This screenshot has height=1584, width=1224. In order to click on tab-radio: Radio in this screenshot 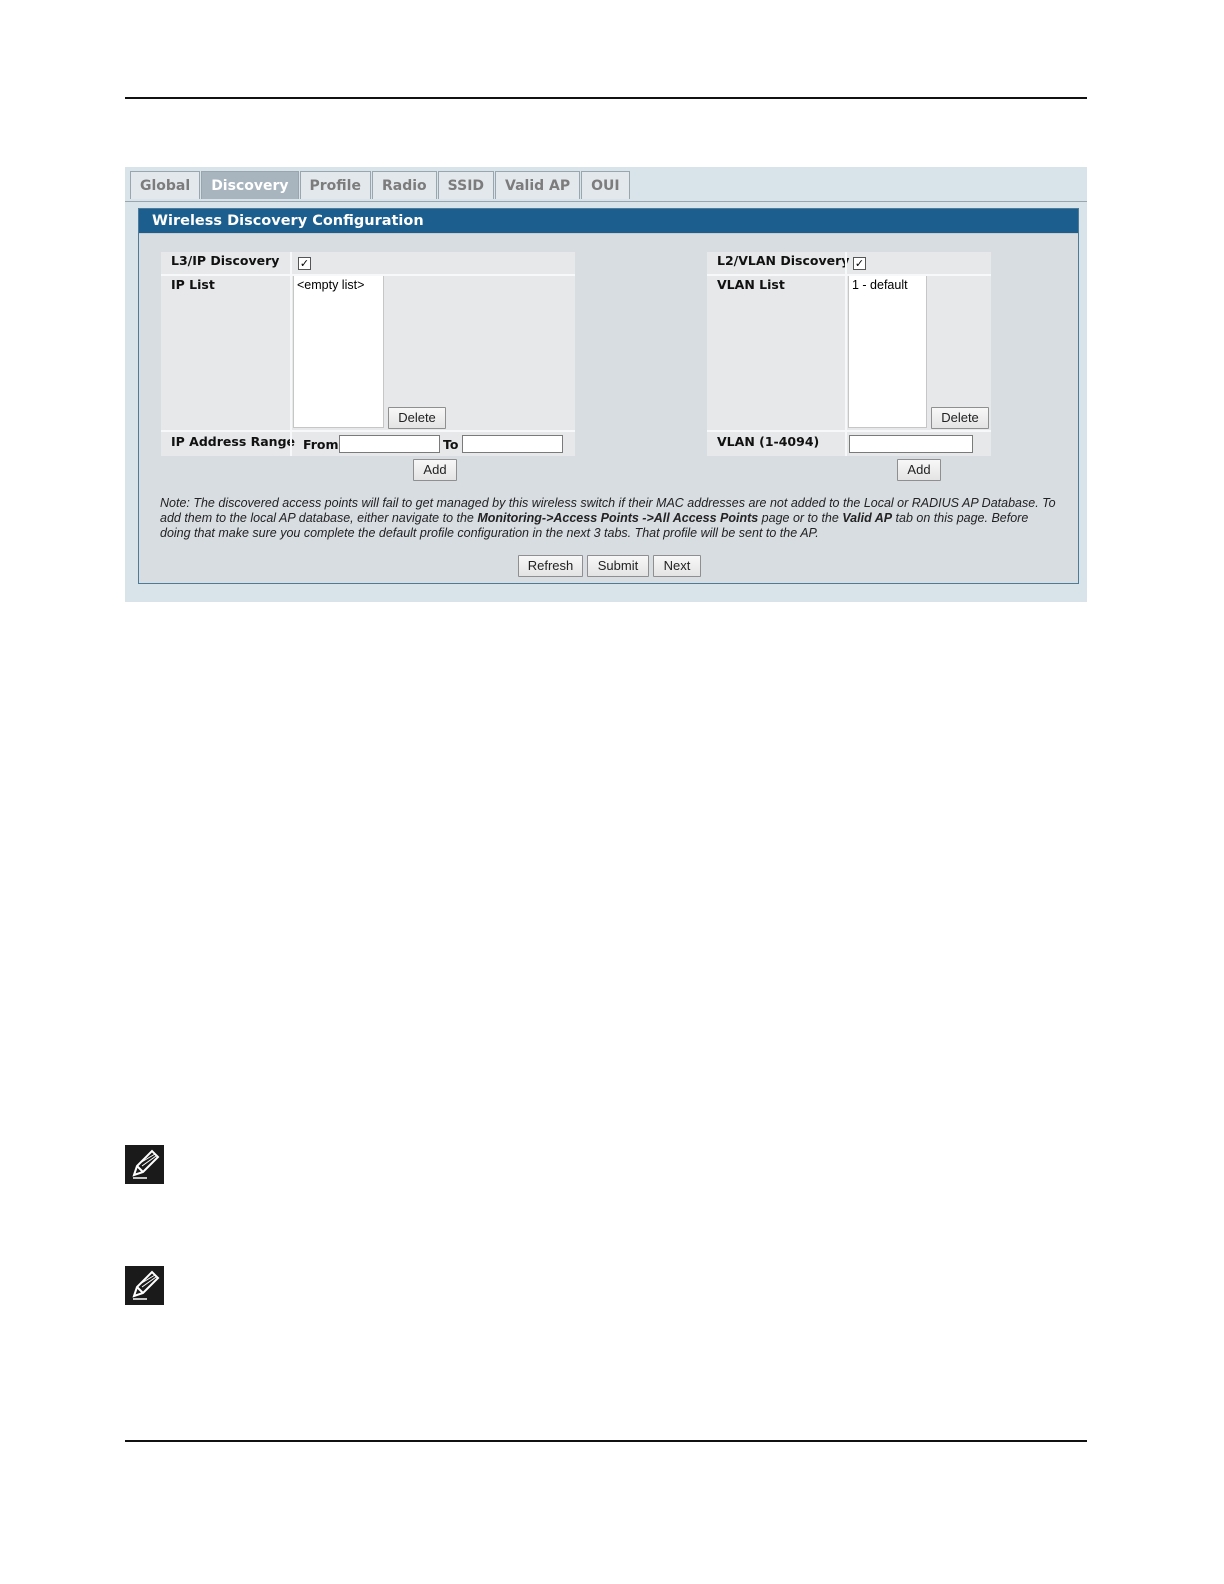, I will do `click(404, 185)`.